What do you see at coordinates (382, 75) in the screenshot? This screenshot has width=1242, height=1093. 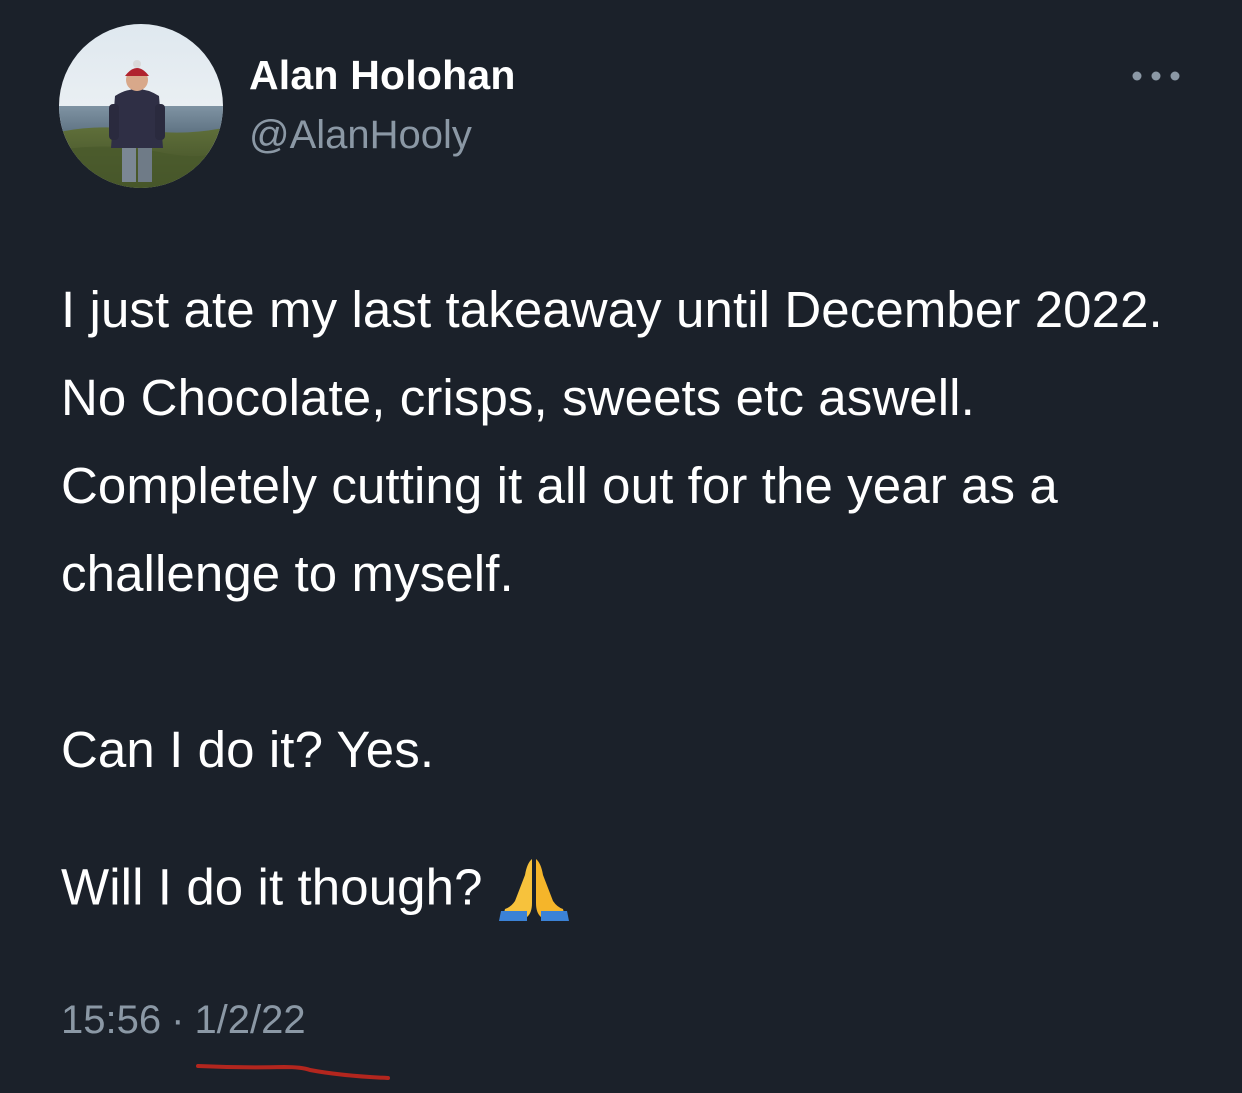 I see `author-display-name: Alan Holohan` at bounding box center [382, 75].